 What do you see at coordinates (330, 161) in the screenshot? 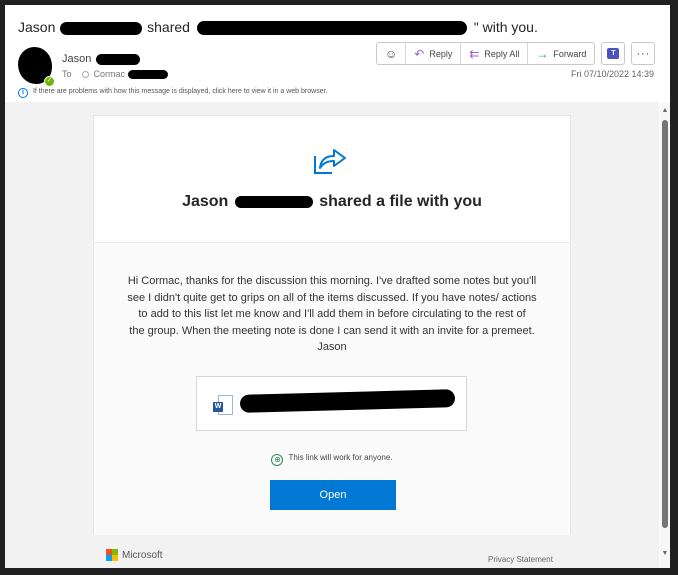
I see `share-icon` at bounding box center [330, 161].